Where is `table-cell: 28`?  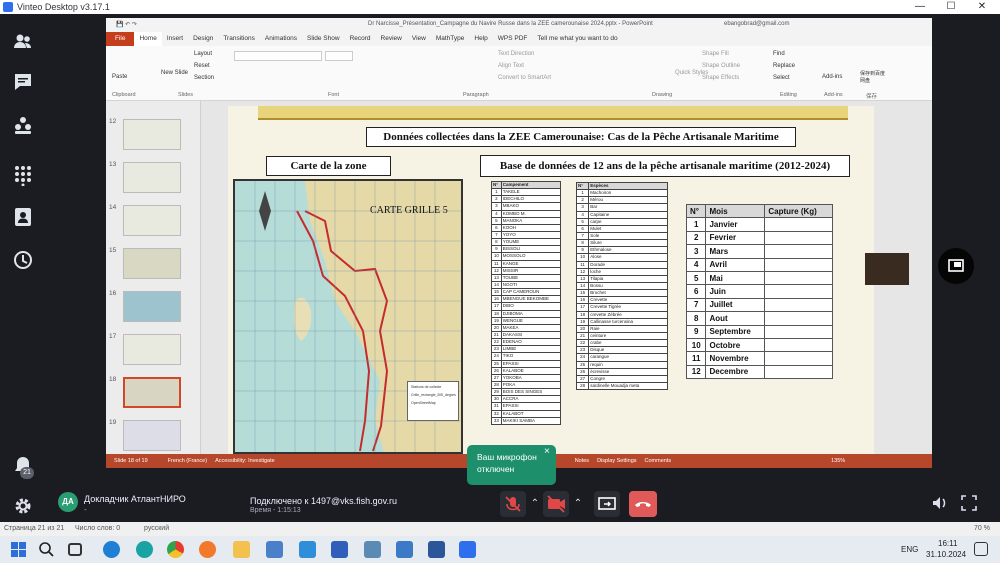
table-cell: 28 is located at coordinates (582, 386).